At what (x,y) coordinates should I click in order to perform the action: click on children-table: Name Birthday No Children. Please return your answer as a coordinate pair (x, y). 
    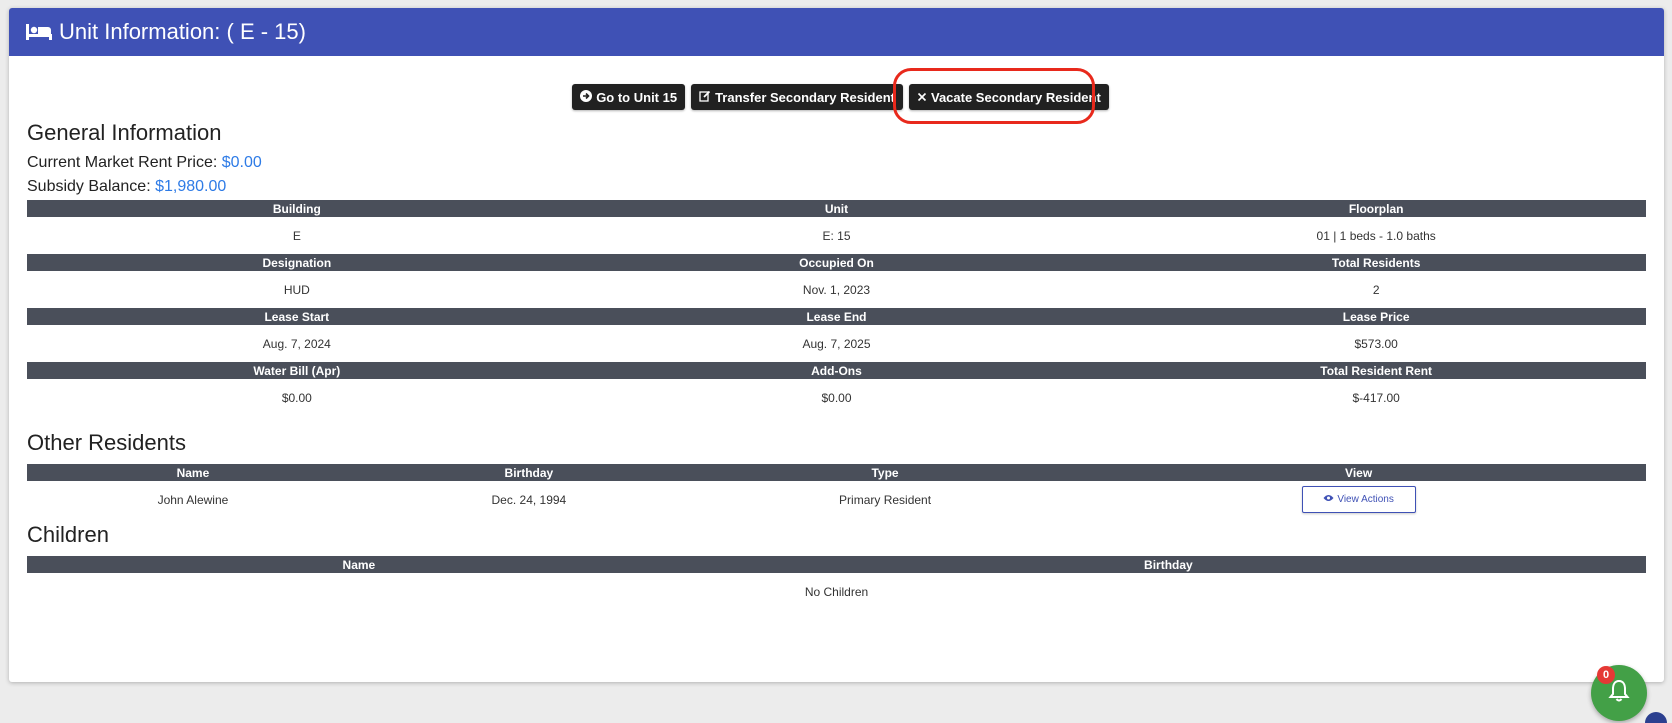
    Looking at the image, I should click on (836, 583).